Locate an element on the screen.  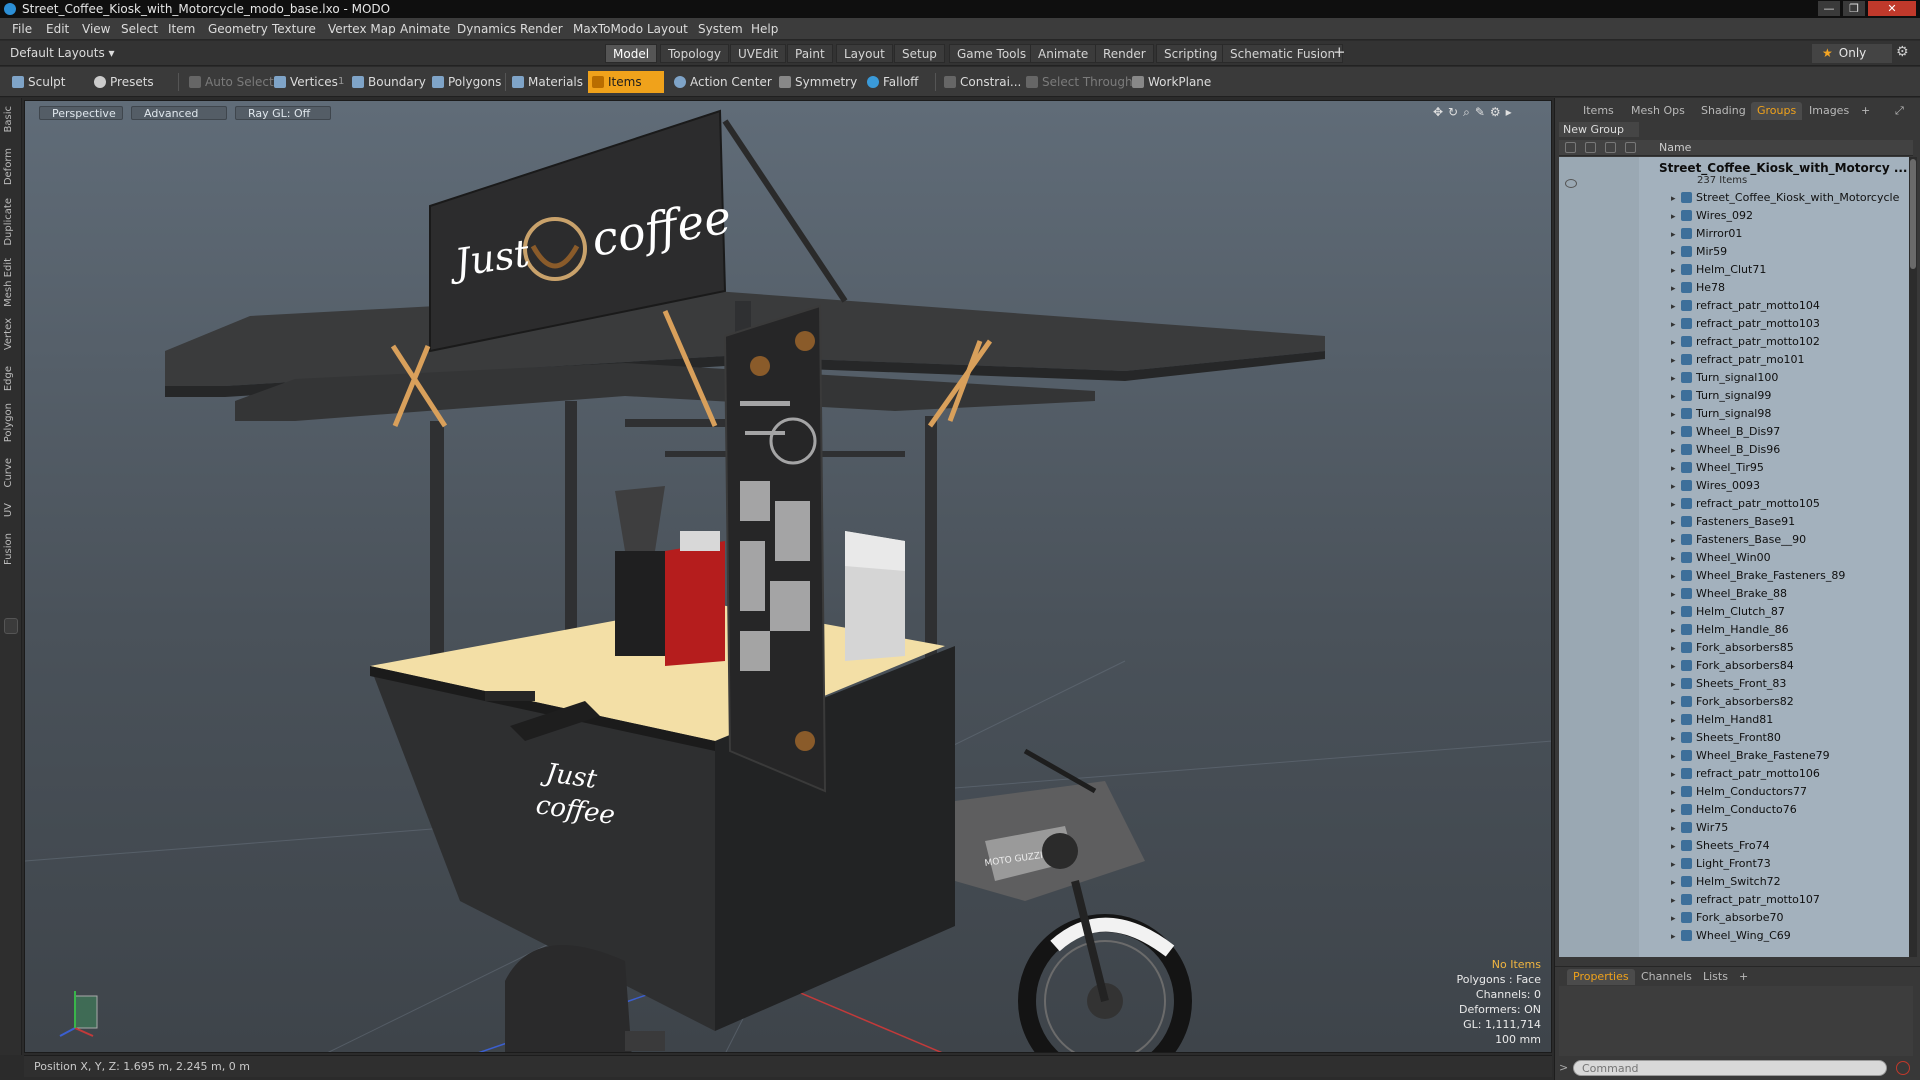
tree-list-item: ▸ Sheets_Front80 is located at coordinates (1726, 740).